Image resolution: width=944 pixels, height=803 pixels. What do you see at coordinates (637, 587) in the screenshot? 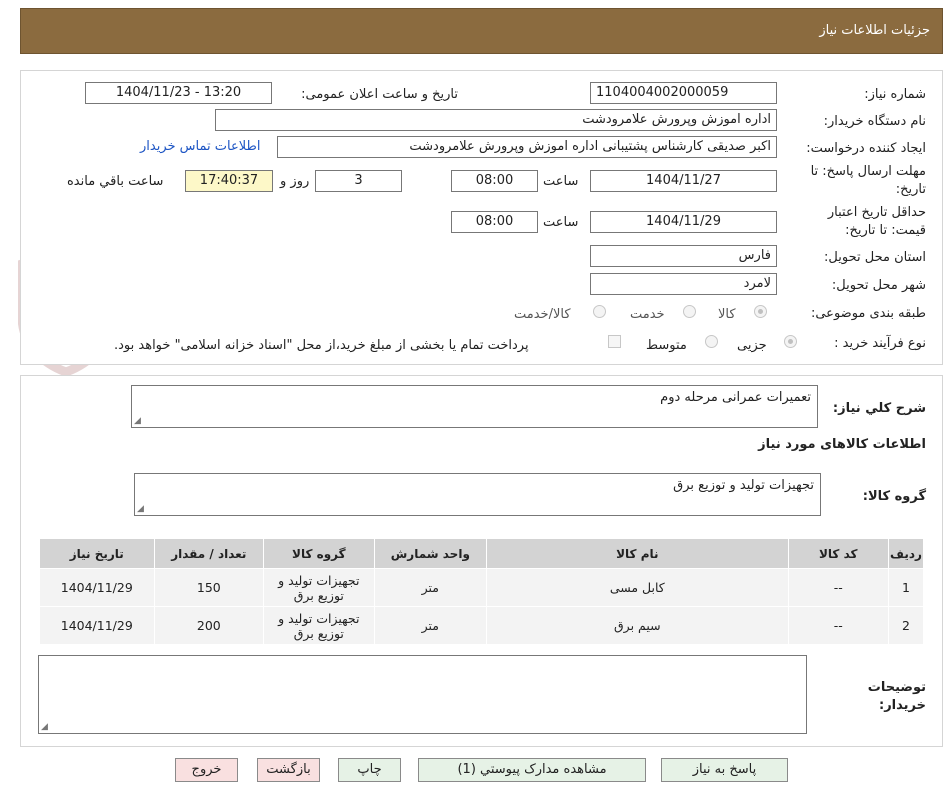
I see `cell-item-name: کابل مسی` at bounding box center [637, 587].